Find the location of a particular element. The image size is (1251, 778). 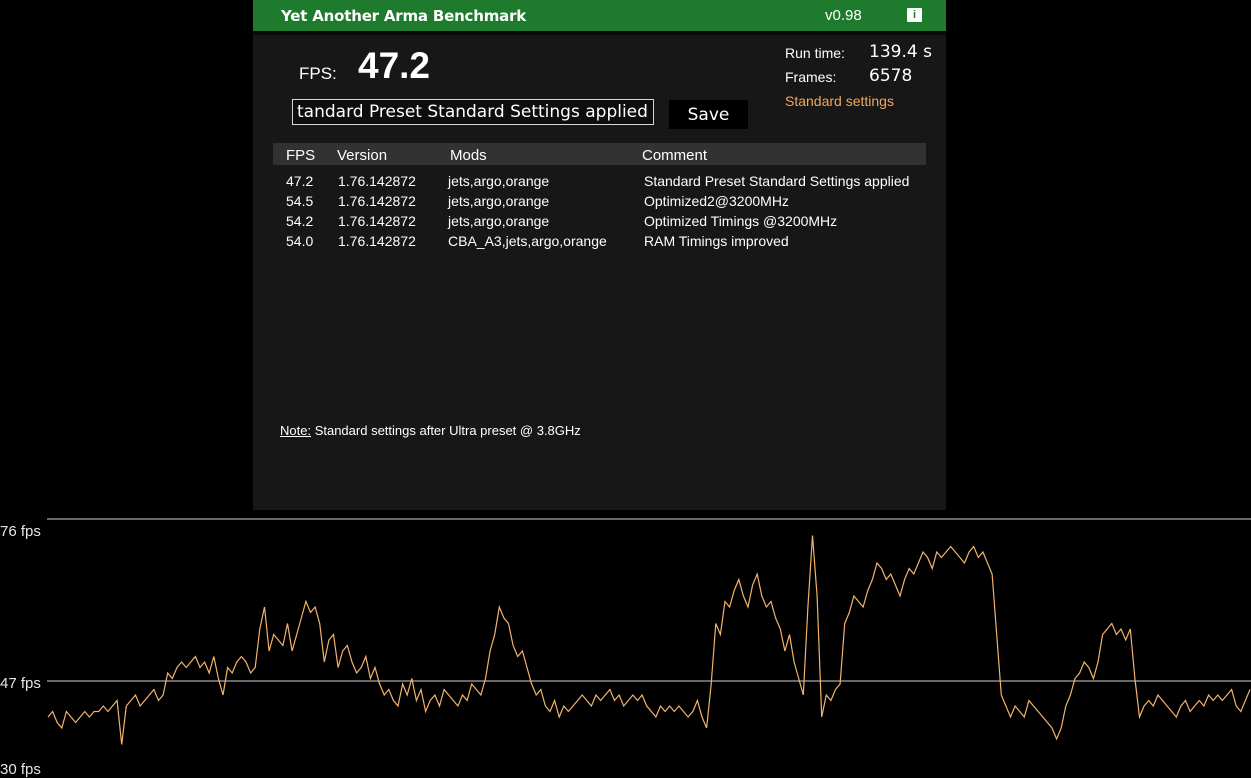

version-label: v0.98 is located at coordinates (843, 15).